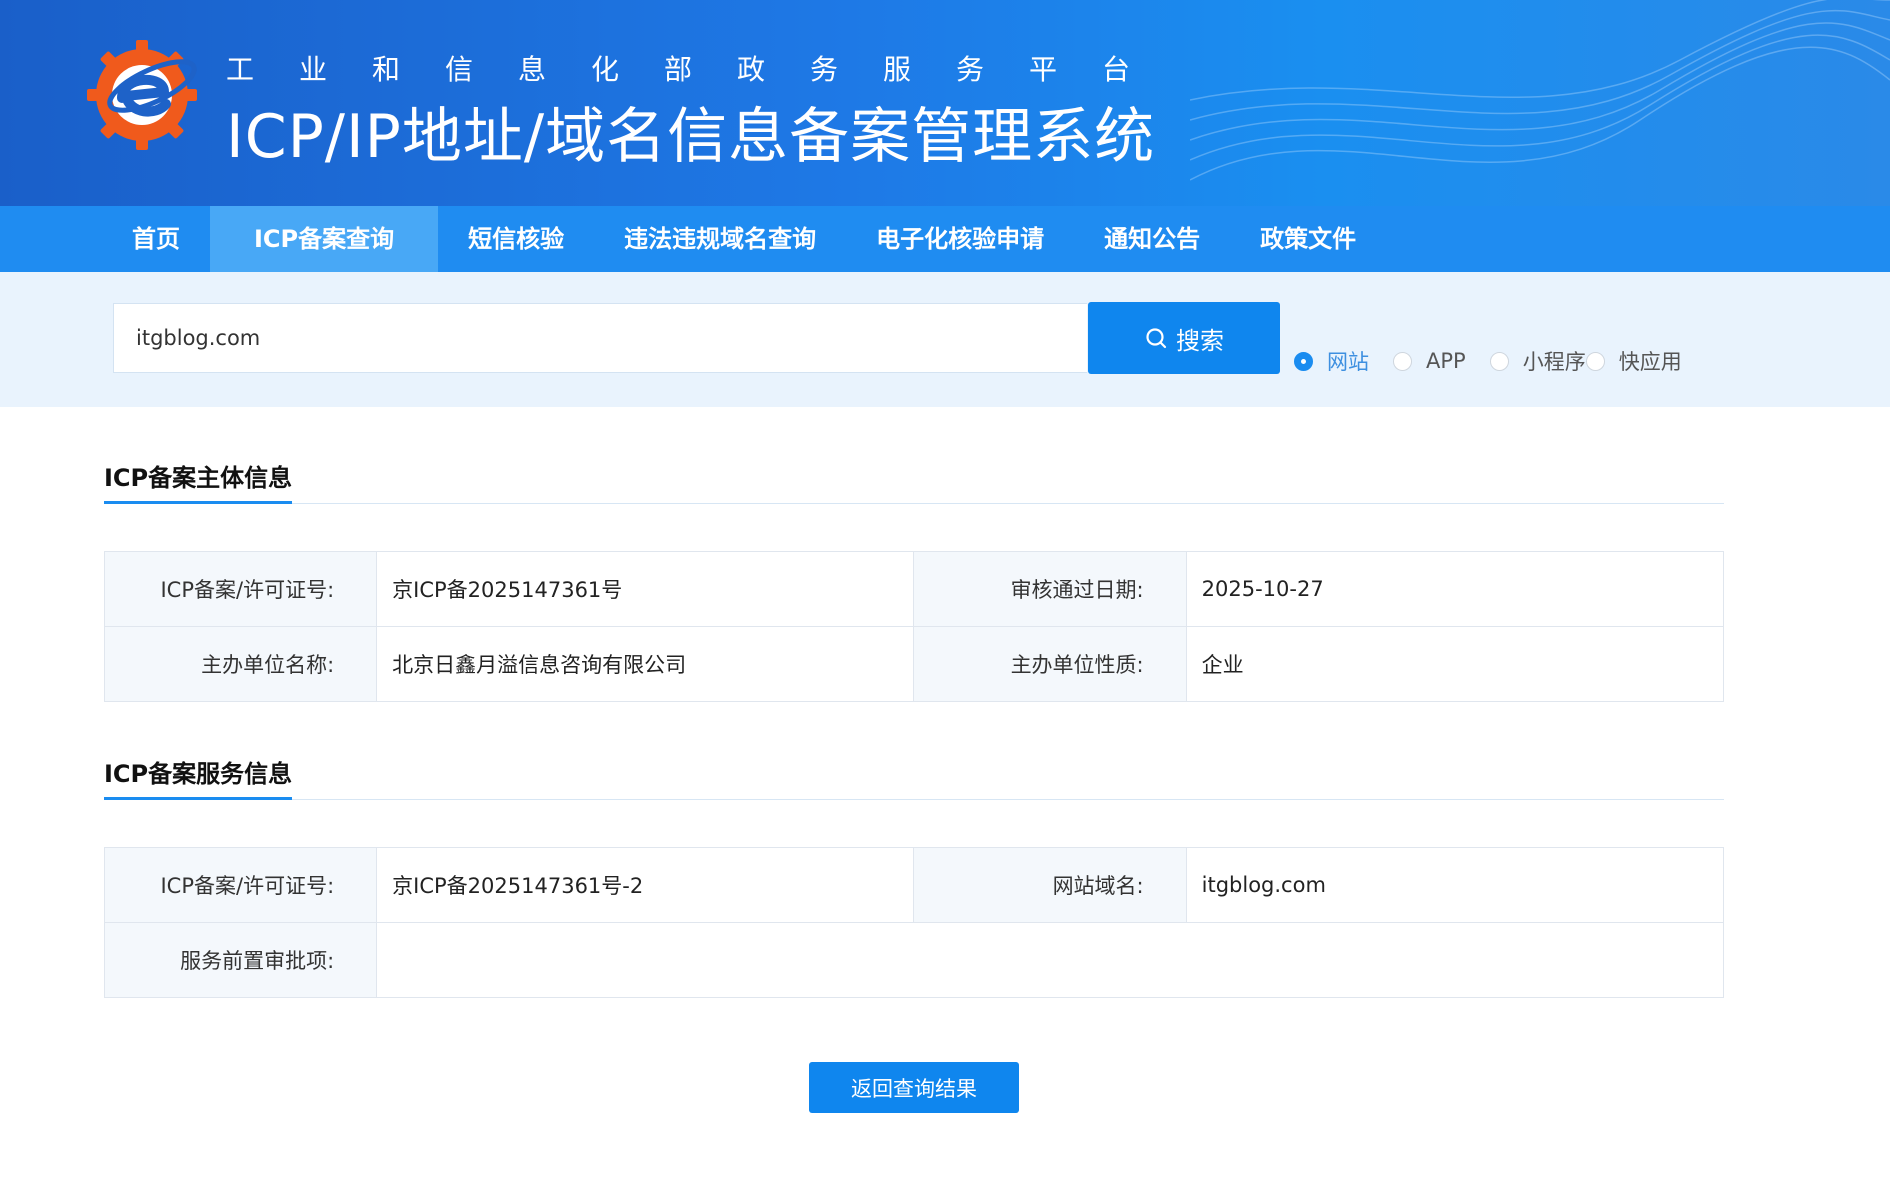  What do you see at coordinates (701, 69) in the screenshot?
I see `platform-subtitle: 工业和信息化部政务服务平台` at bounding box center [701, 69].